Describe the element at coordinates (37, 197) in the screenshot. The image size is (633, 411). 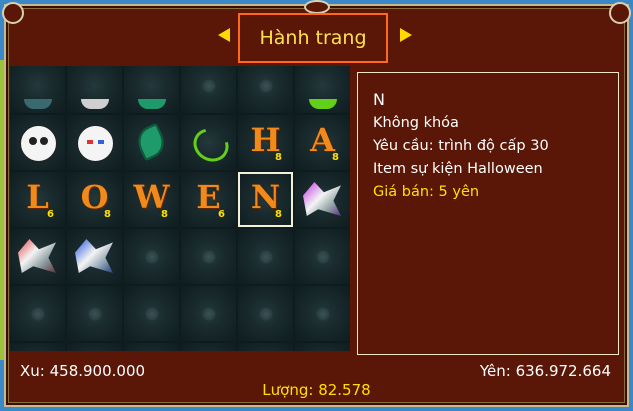
I see `letter-item-icon: L` at that location.